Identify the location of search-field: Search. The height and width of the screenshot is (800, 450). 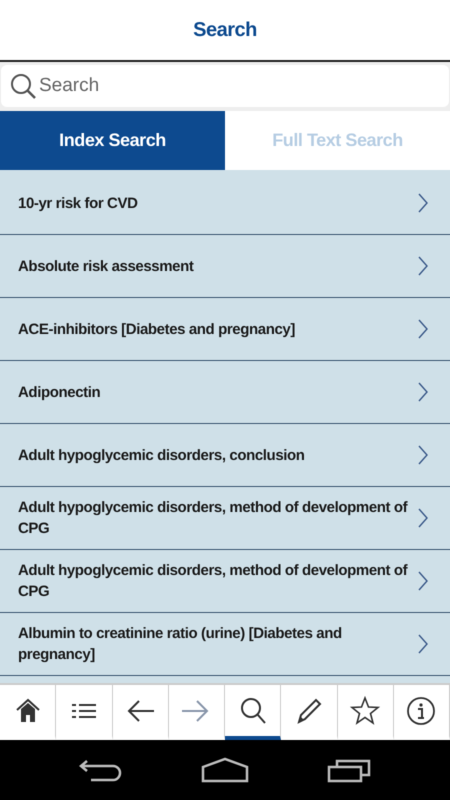
(225, 86).